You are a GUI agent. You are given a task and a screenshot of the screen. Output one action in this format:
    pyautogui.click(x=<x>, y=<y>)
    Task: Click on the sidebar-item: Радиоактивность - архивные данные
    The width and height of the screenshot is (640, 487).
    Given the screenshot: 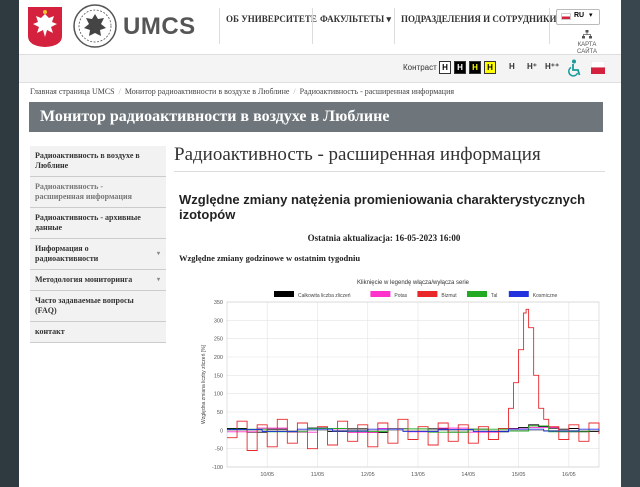 What is the action you would take?
    pyautogui.click(x=98, y=223)
    